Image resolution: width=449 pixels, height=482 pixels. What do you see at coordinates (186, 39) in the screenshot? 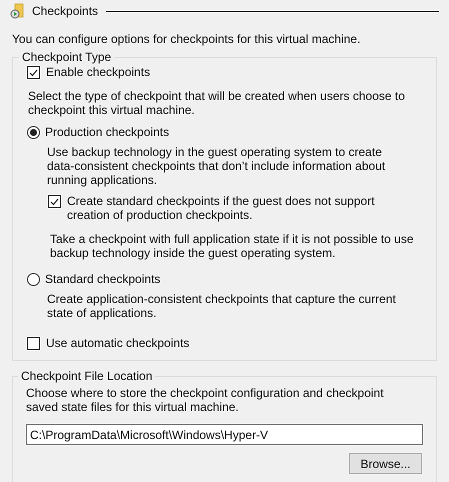
I see `intro-text: You can configure options for checkpoints for this virtual machine.` at bounding box center [186, 39].